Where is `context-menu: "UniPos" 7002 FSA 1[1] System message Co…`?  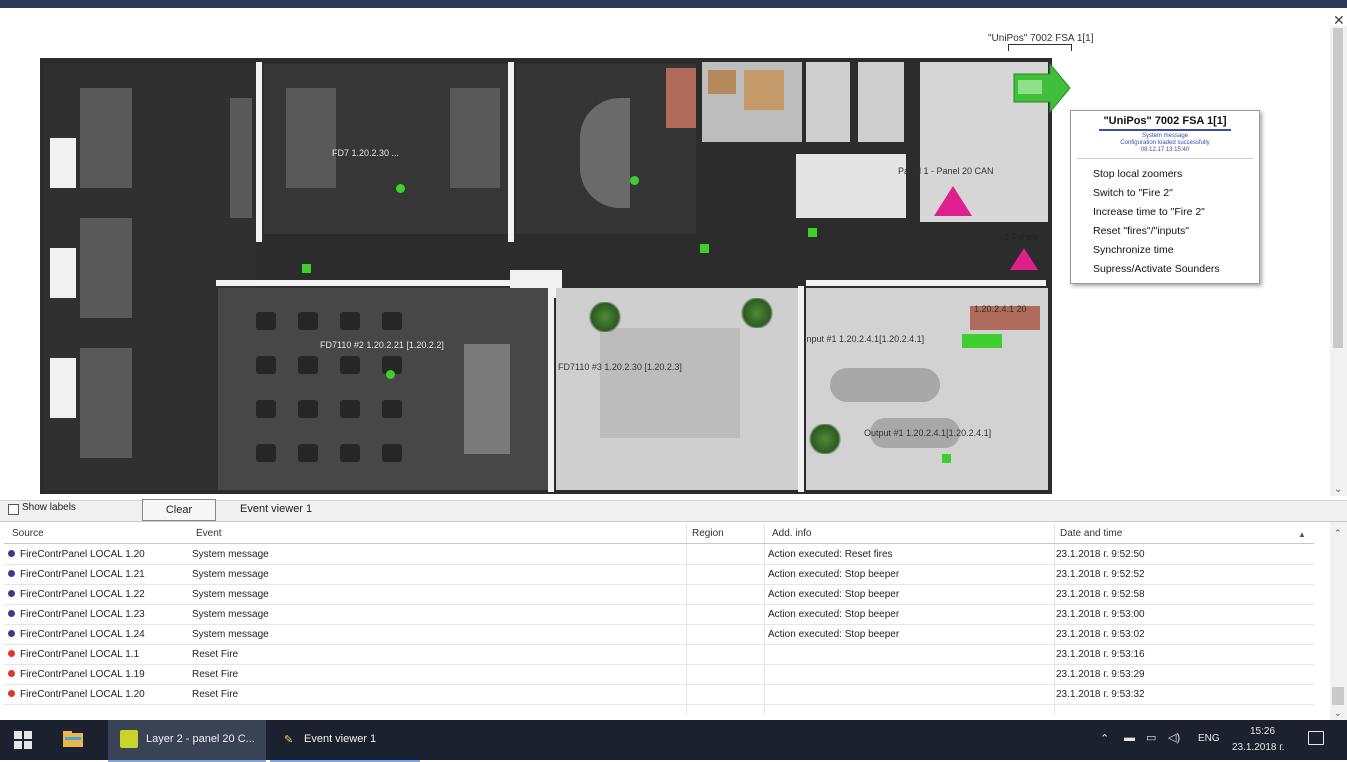 context-menu: "UniPos" 7002 FSA 1[1] System message Co… is located at coordinates (1165, 197).